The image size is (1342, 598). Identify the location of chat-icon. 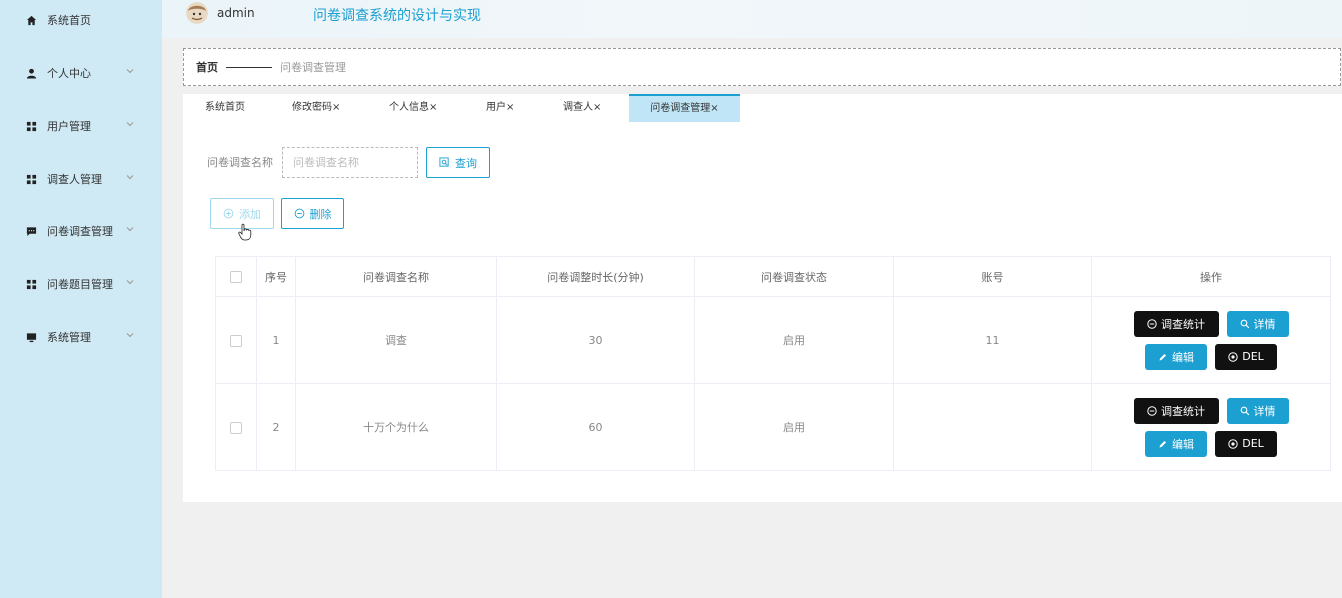
(31, 231).